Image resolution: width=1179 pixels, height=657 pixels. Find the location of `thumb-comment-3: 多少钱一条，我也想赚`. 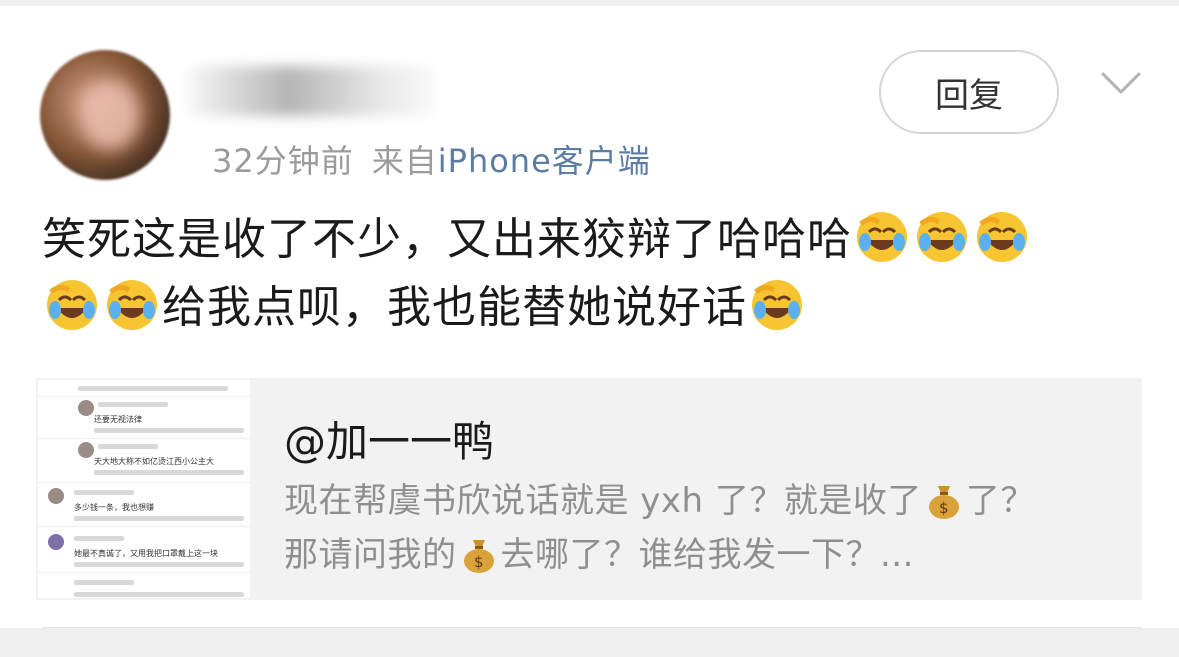

thumb-comment-3: 多少钱一条，我也想赚 is located at coordinates (114, 507).